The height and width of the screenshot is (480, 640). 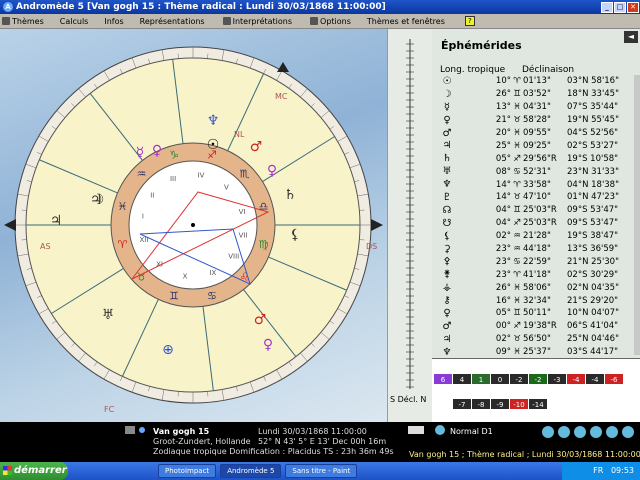 I want to click on planet-icon: ♅, so click(x=108, y=315).